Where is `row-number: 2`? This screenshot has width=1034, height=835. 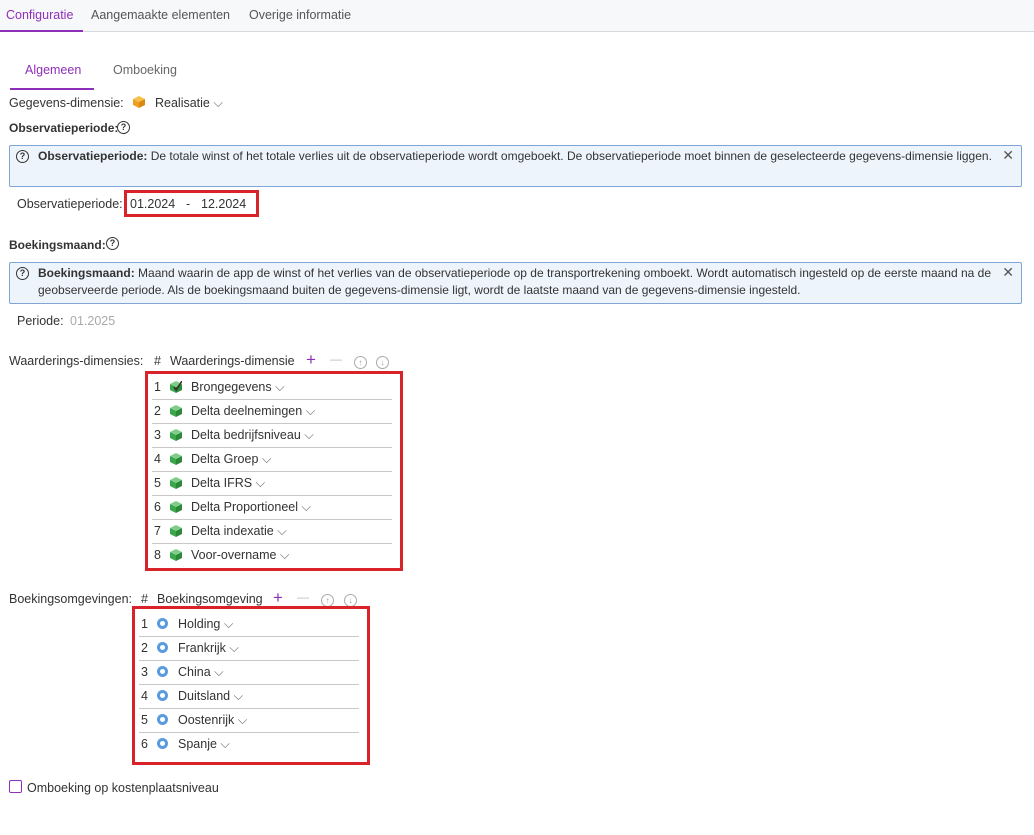 row-number: 2 is located at coordinates (157, 411).